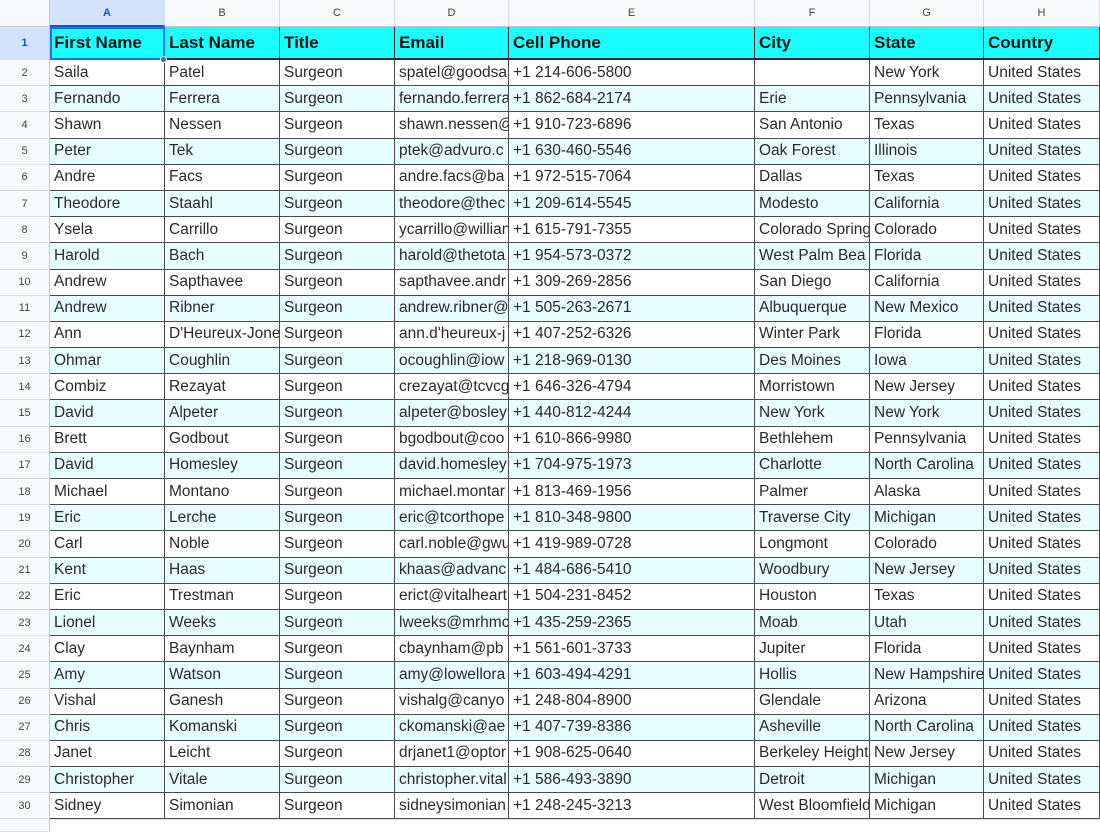 Image resolution: width=1100 pixels, height=832 pixels. Describe the element at coordinates (222, 308) in the screenshot. I see `cell-last-name: Ribner` at that location.